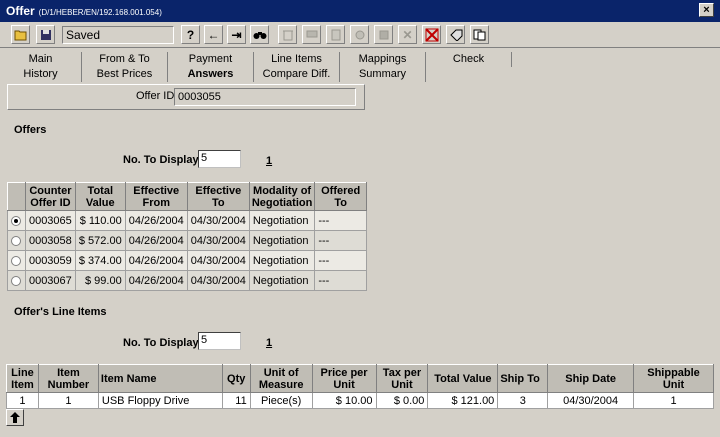 Image resolution: width=720 pixels, height=437 pixels. I want to click on tab-answers: Answers, so click(211, 74).